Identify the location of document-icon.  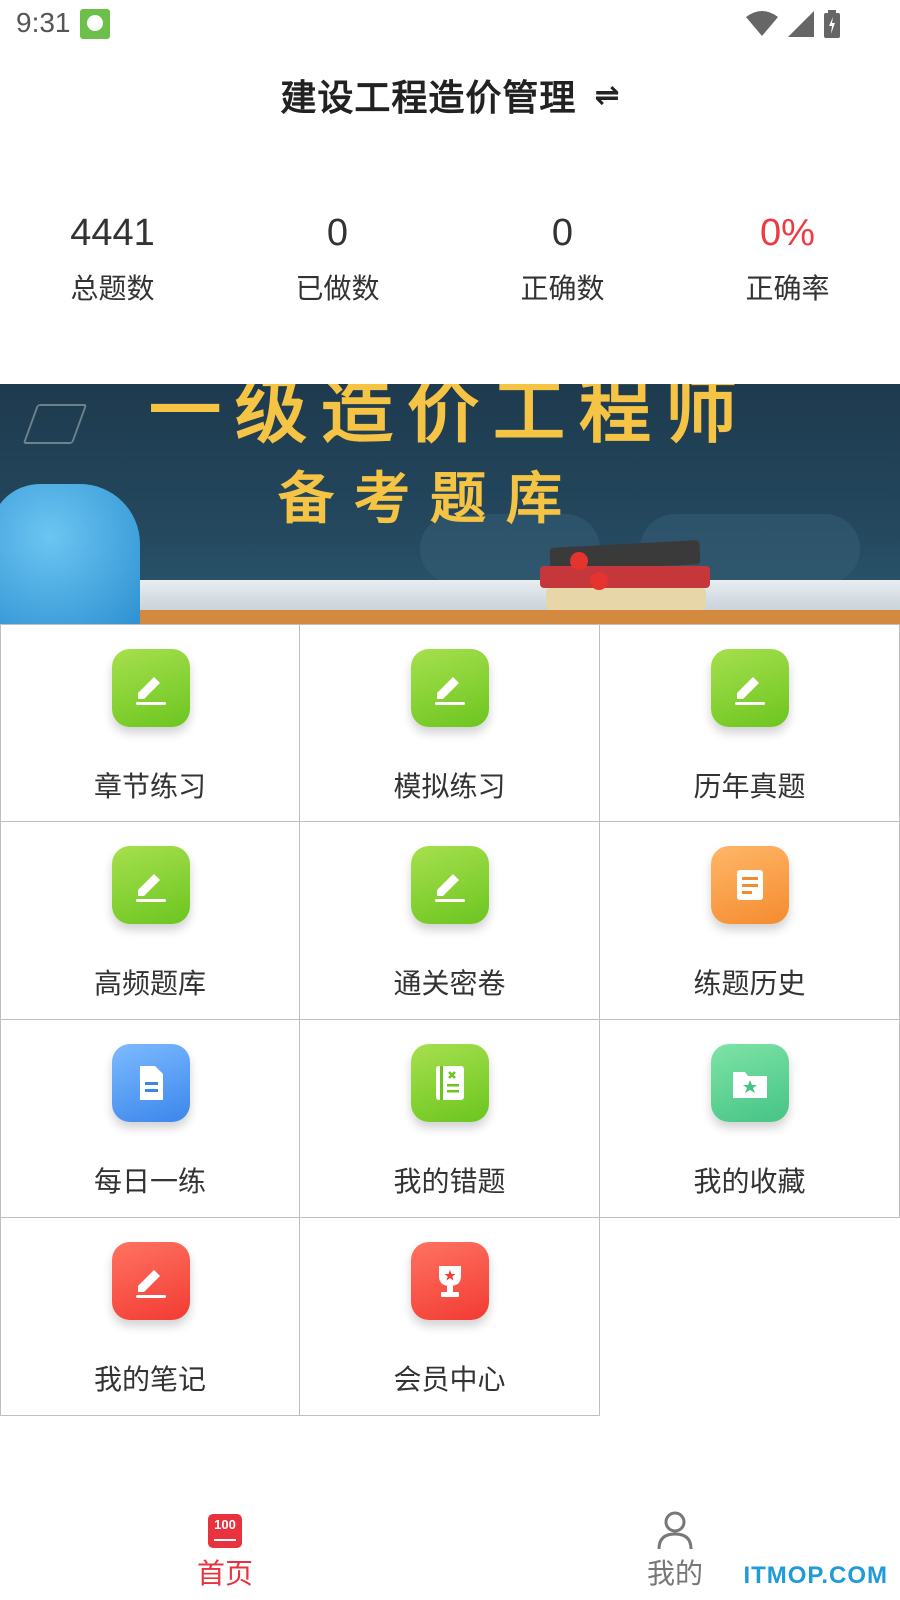
(151, 1083).